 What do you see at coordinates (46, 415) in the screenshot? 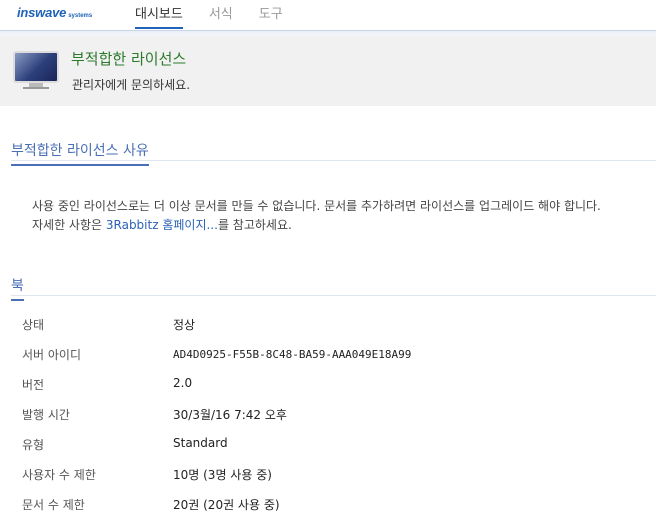
I see `info-label: 발행 시간` at bounding box center [46, 415].